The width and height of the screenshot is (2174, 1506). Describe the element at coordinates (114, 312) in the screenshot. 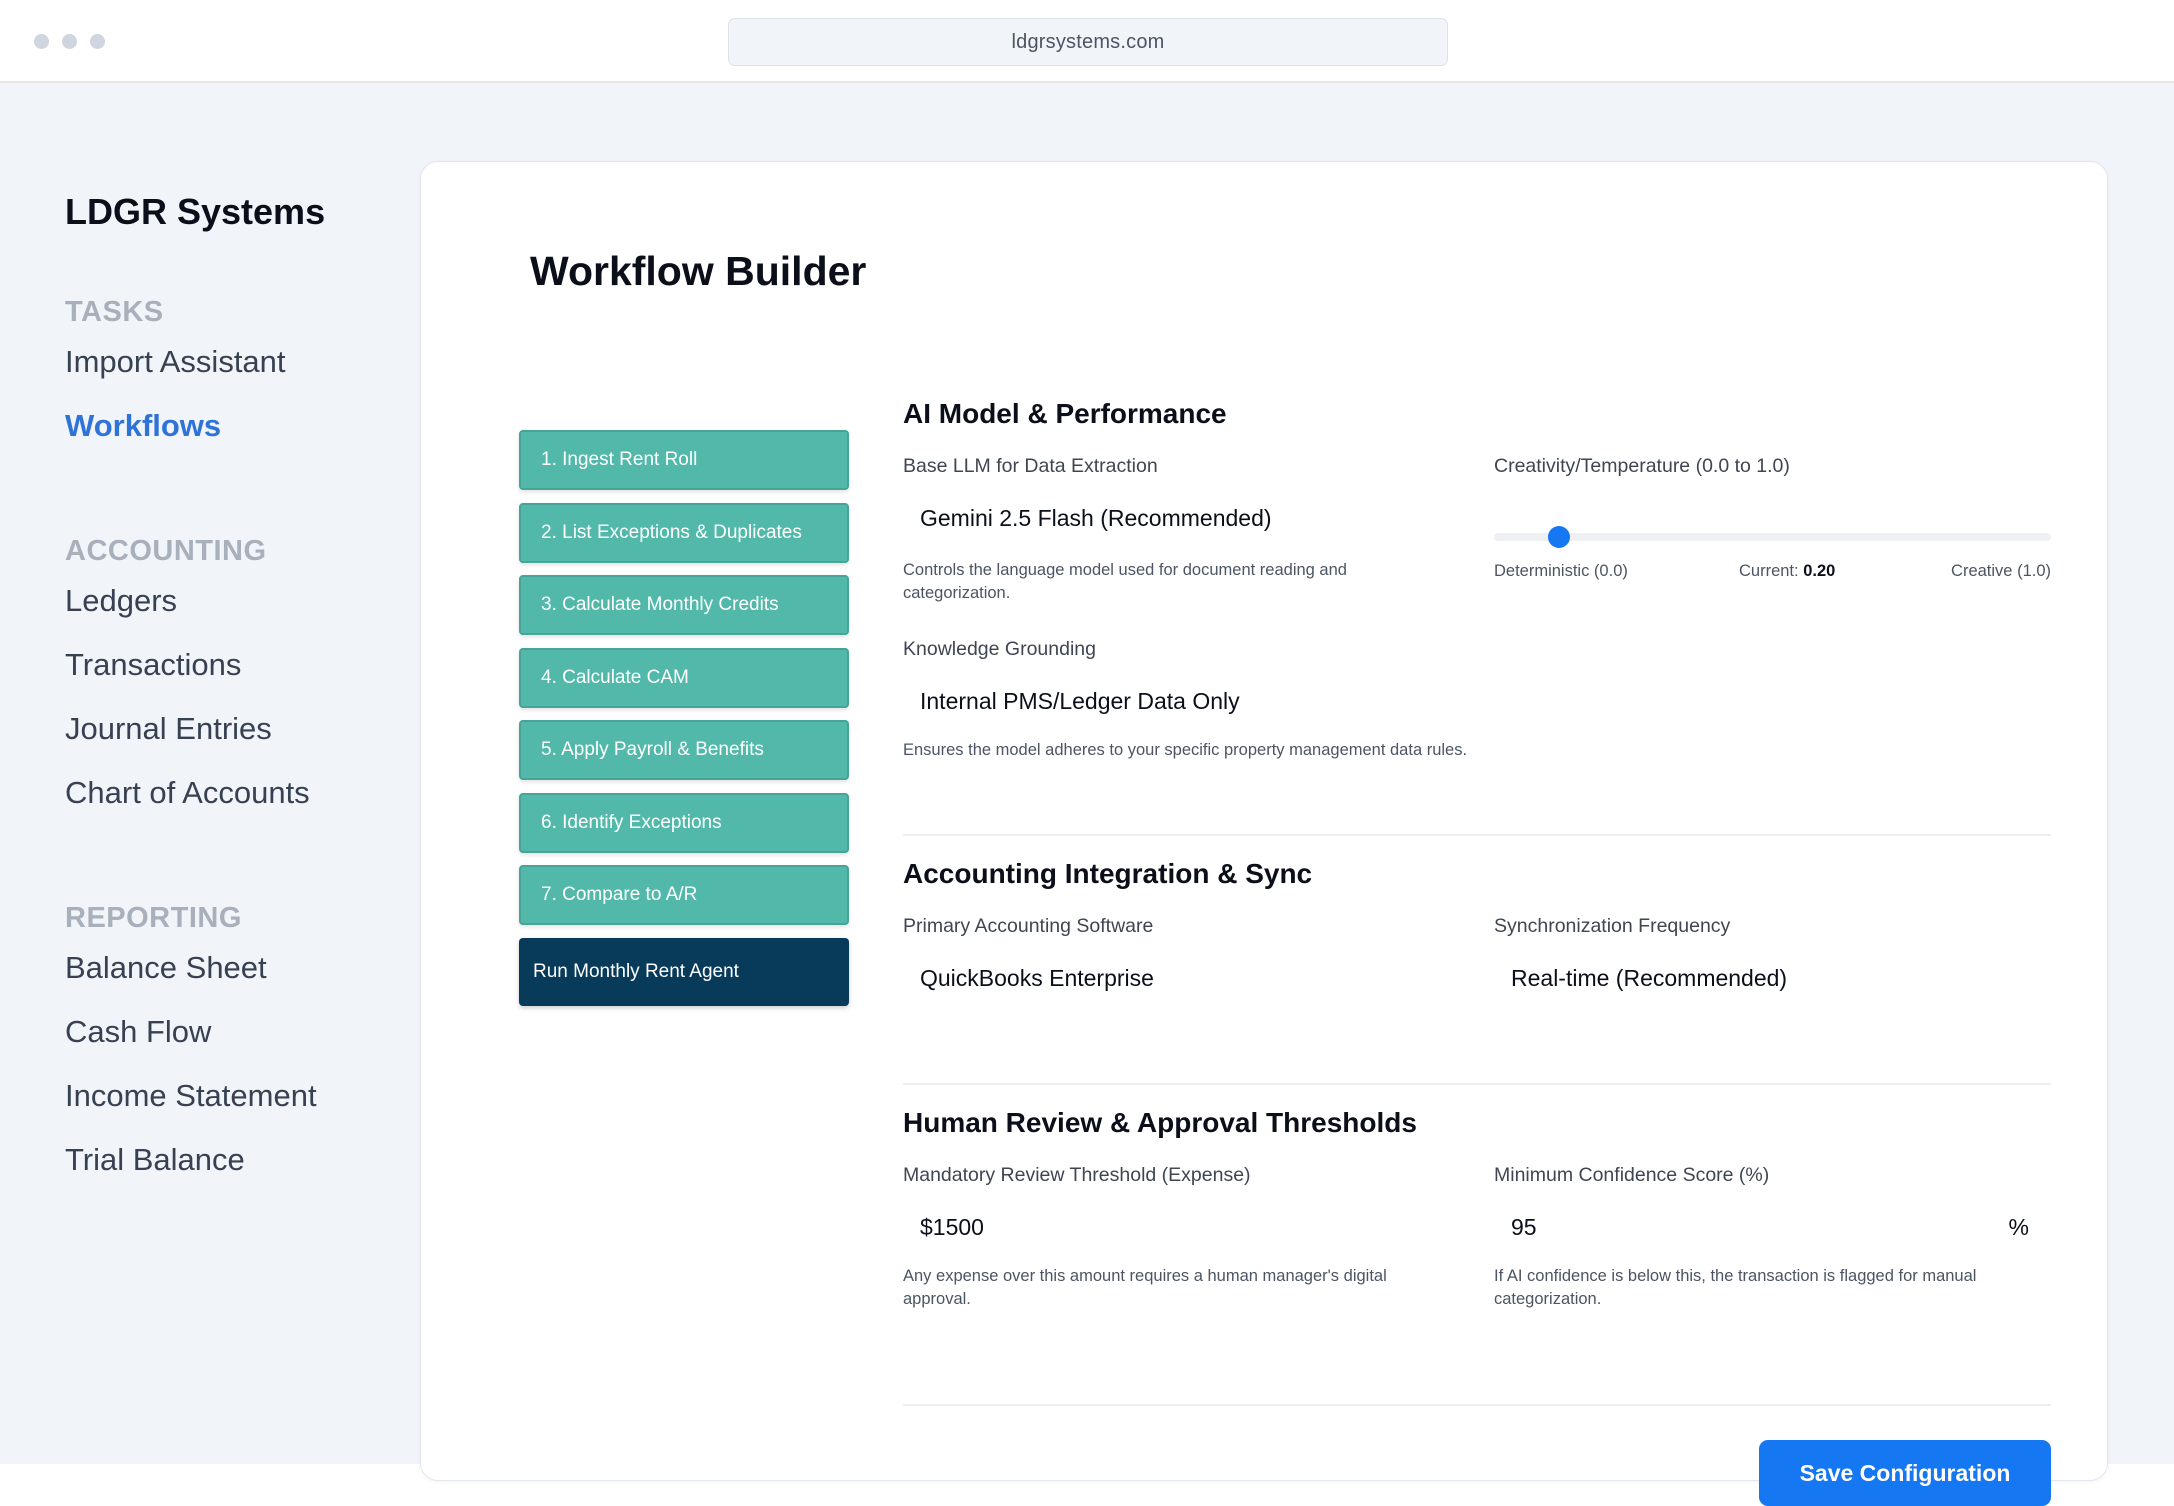

I see `nav-section-tasks: TASKS` at that location.